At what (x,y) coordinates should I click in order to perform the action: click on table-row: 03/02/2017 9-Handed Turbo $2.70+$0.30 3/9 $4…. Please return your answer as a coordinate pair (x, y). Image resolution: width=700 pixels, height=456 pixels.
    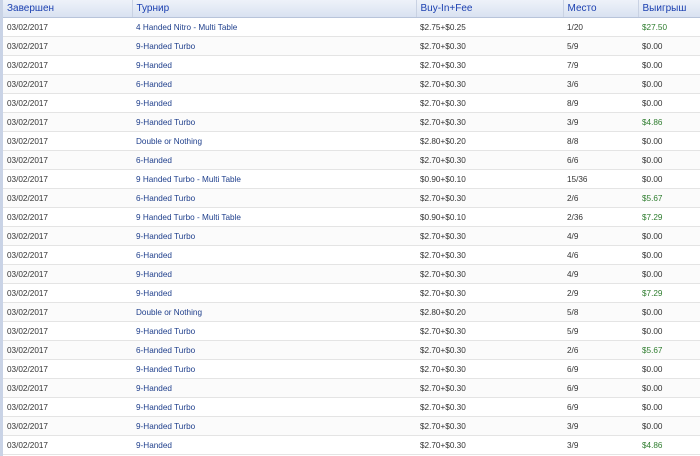
    Looking at the image, I should click on (351, 122).